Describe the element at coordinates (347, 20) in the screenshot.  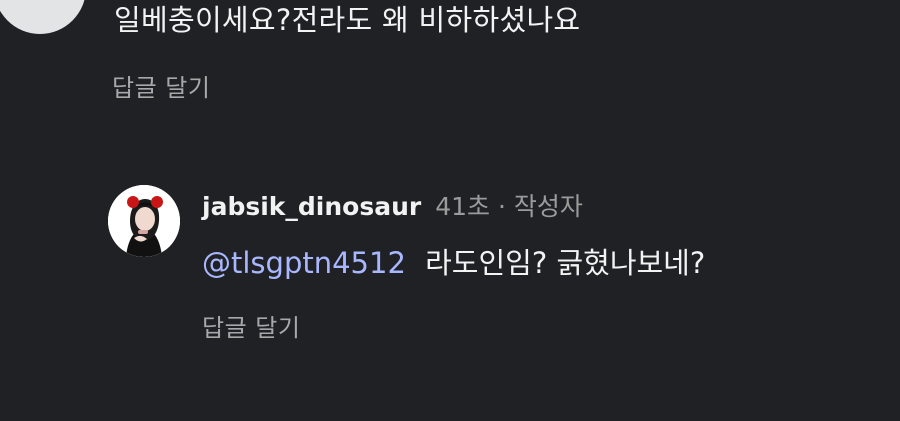
I see `comment-text: 일베충이세요?전라도 왜 비하하셨나요` at that location.